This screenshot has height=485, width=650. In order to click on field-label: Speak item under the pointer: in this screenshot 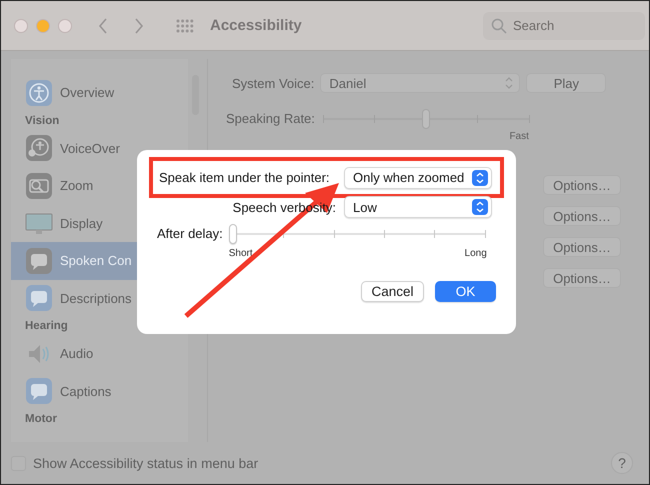, I will do `click(244, 177)`.